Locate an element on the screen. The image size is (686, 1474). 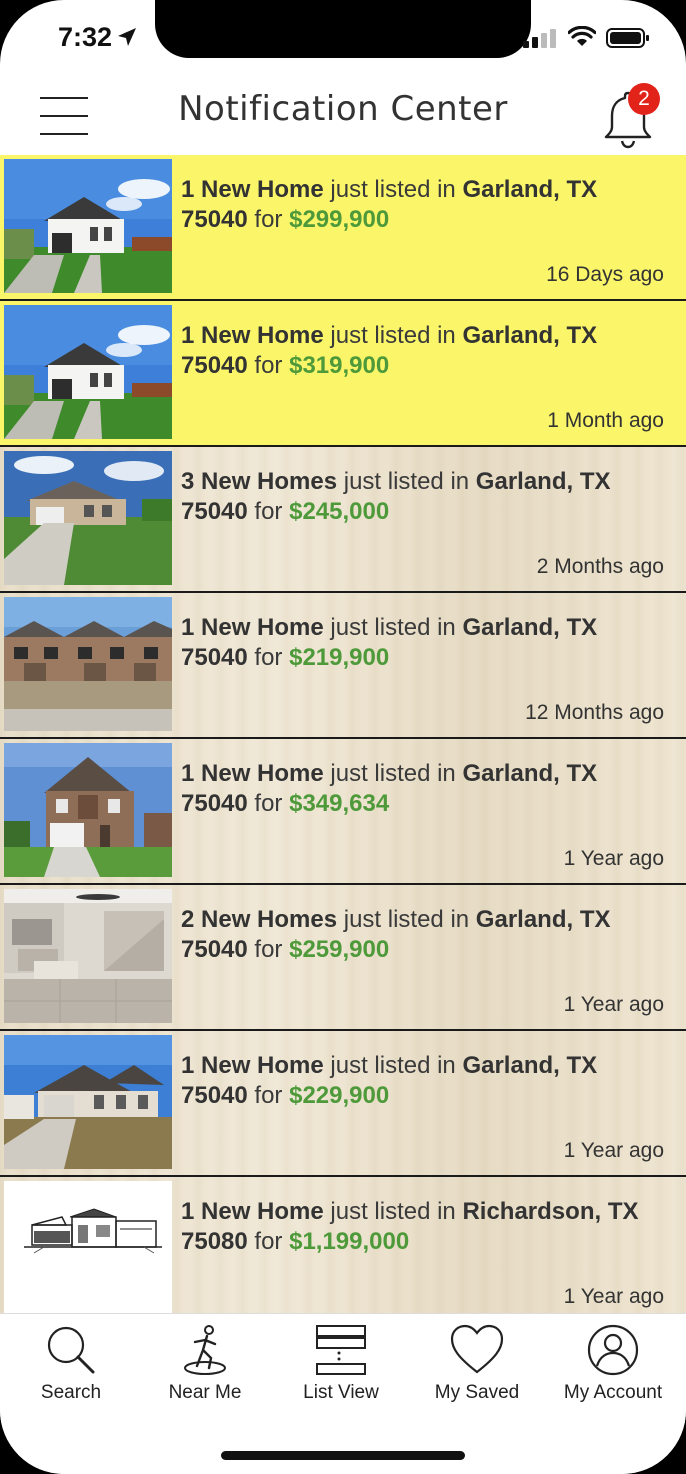
home-indicator is located at coordinates (343, 1455).